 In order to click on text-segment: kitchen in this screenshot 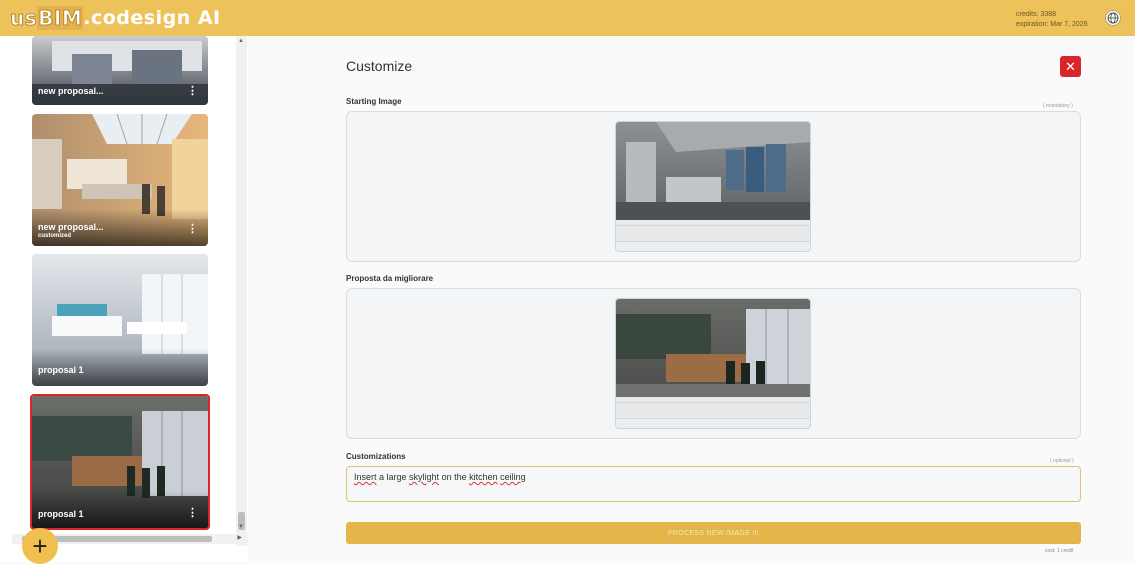, I will do `click(483, 477)`.